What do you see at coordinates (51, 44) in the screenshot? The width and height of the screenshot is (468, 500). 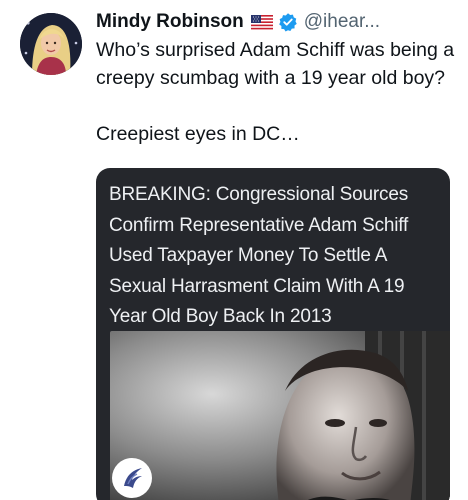 I see `avatar` at bounding box center [51, 44].